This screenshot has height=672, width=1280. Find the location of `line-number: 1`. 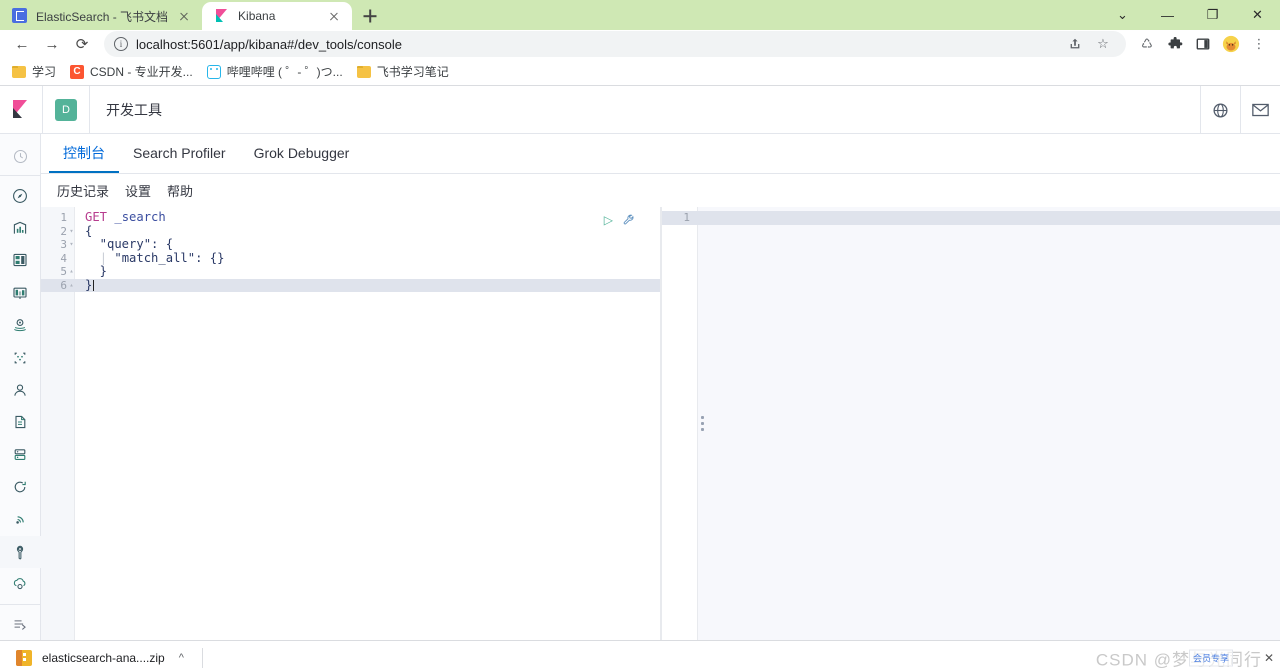

line-number: 1 is located at coordinates (63, 217).